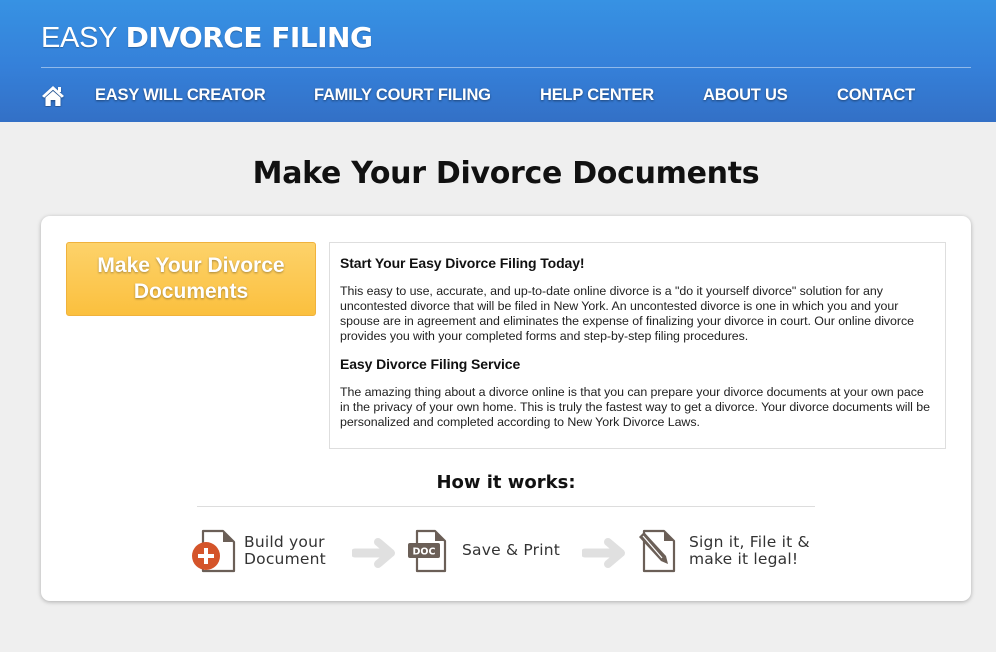  I want to click on info-heading-service: Easy Divorce Filing Service, so click(430, 364).